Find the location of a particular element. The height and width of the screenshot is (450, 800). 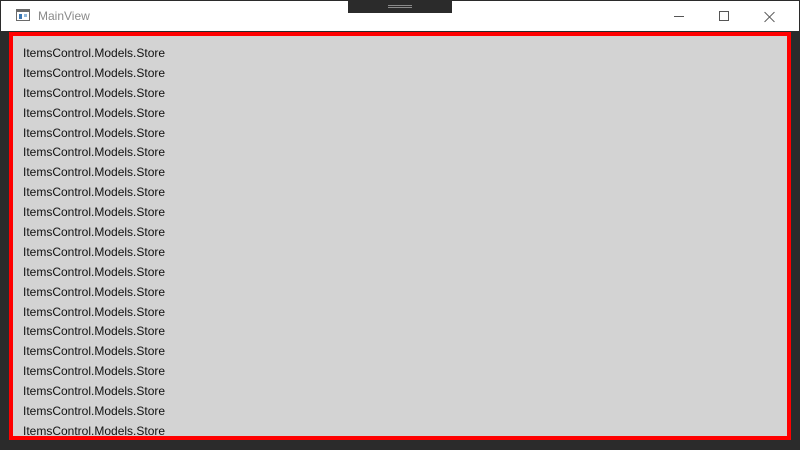

app-icon-pane-a is located at coordinates (20, 16).